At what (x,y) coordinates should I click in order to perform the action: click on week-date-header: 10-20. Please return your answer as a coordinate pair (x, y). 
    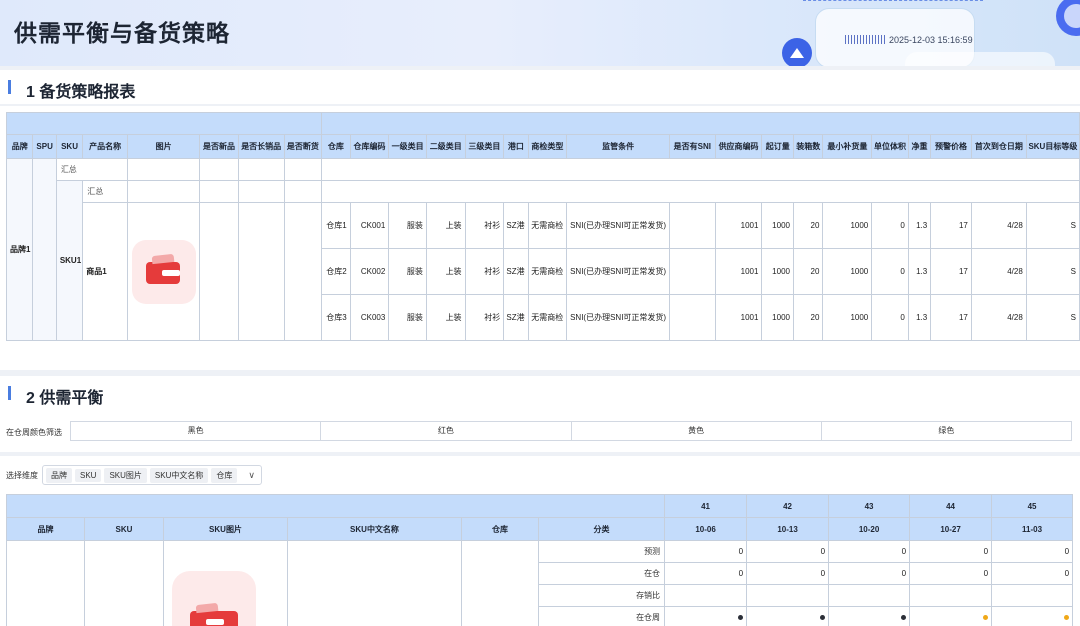
    Looking at the image, I should click on (869, 529).